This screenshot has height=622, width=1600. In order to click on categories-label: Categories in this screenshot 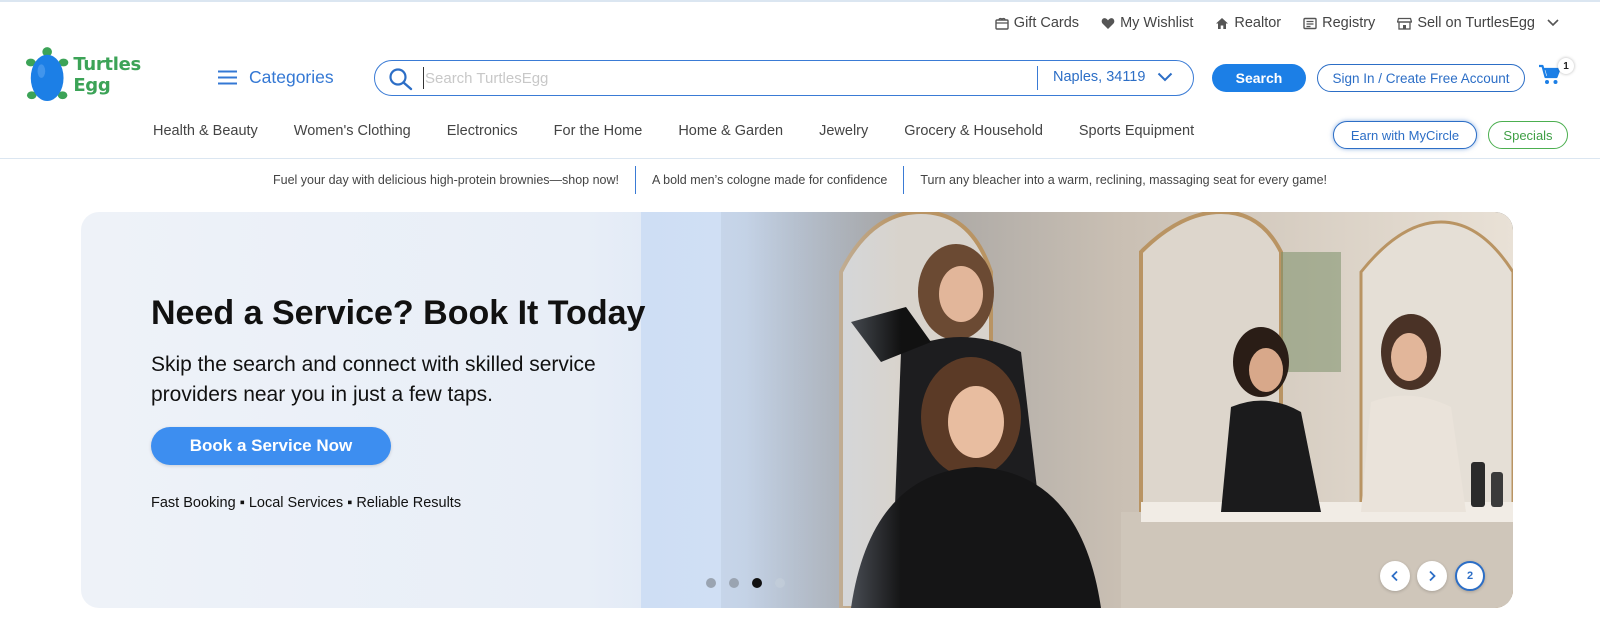, I will do `click(291, 77)`.